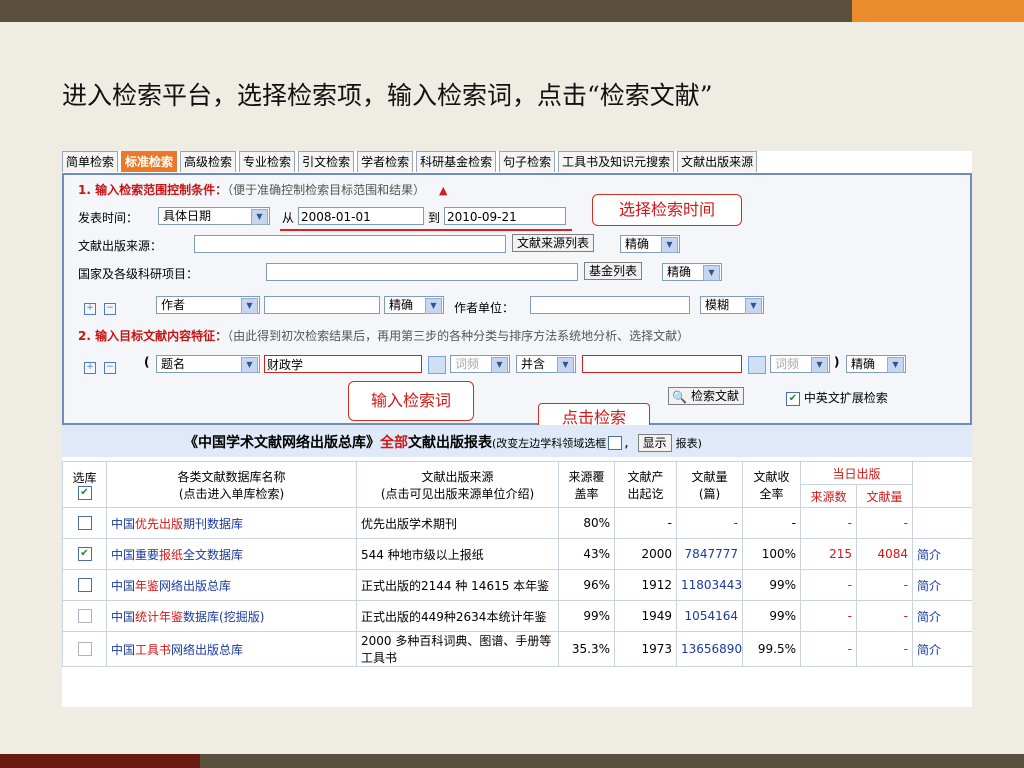 The width and height of the screenshot is (1024, 768). I want to click on fund-input, so click(422, 272).